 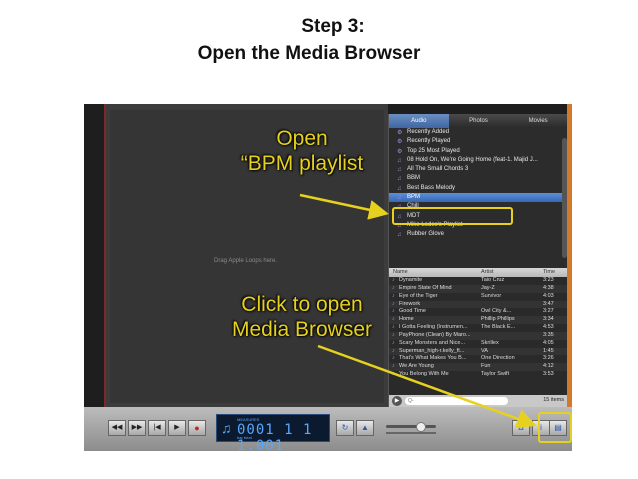 I want to click on lcd-display: ♫ MEASURES 0001 1 1 1.001 bar beat, so click(x=273, y=432).